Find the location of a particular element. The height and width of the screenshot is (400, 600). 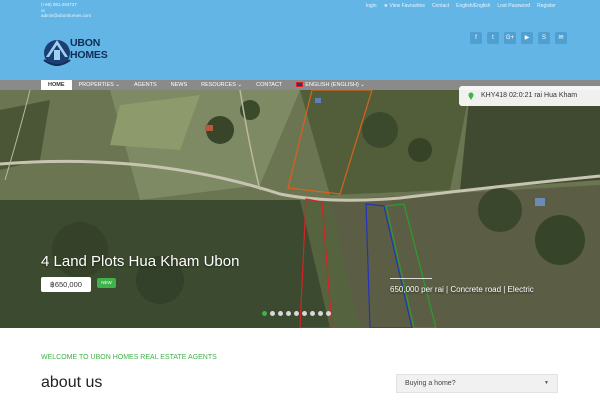

logo-line-1: UBON is located at coordinates (85, 43).